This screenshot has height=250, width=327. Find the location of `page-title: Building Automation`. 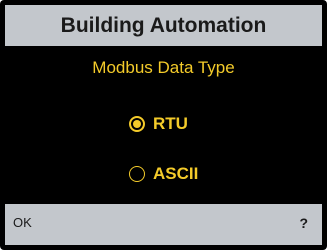

page-title: Building Automation is located at coordinates (163, 25).